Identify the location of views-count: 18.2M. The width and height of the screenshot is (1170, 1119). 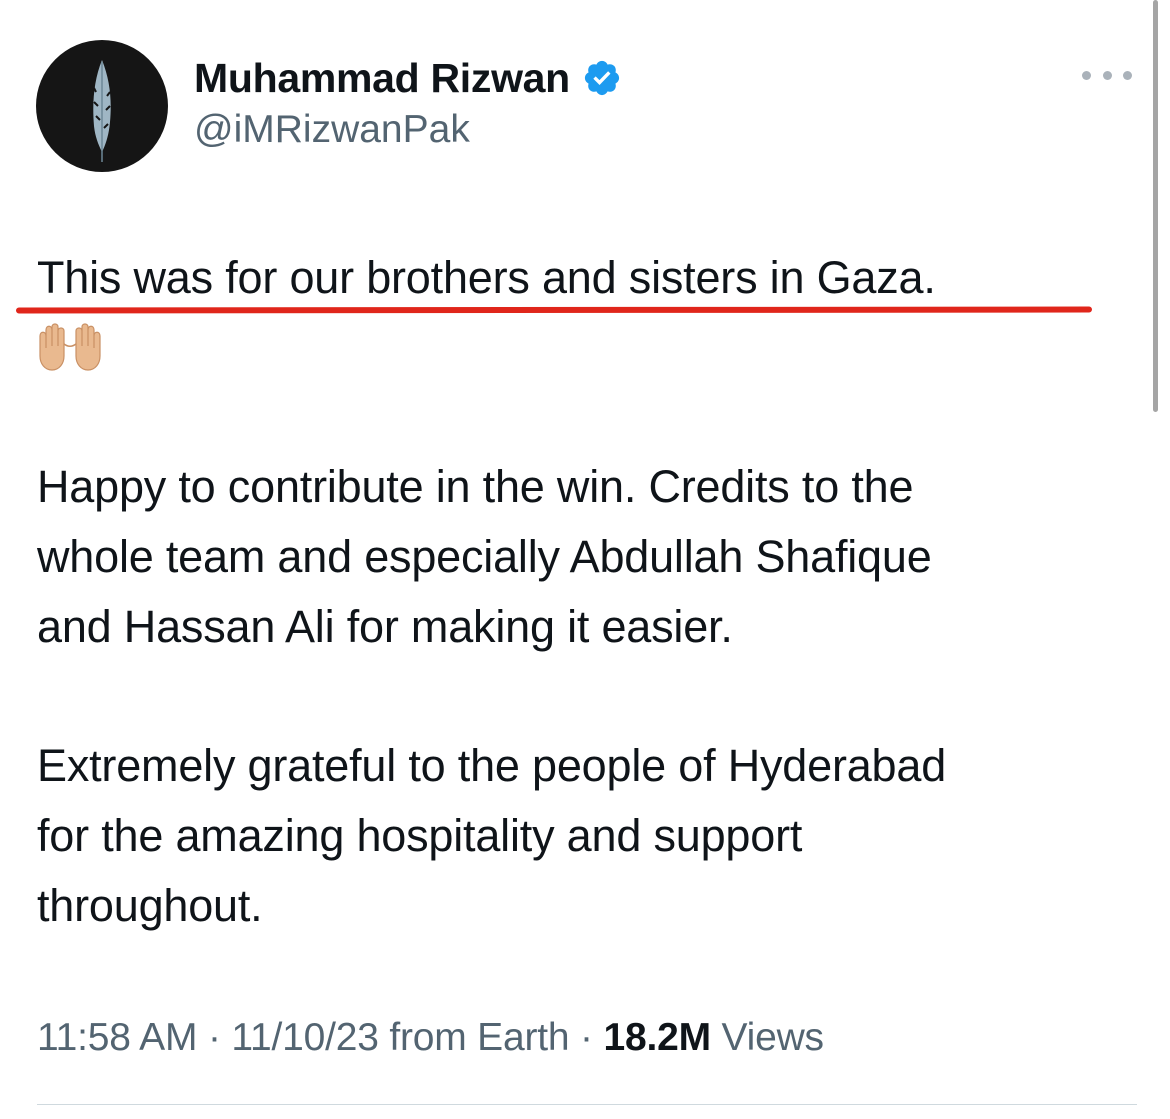
(657, 1037).